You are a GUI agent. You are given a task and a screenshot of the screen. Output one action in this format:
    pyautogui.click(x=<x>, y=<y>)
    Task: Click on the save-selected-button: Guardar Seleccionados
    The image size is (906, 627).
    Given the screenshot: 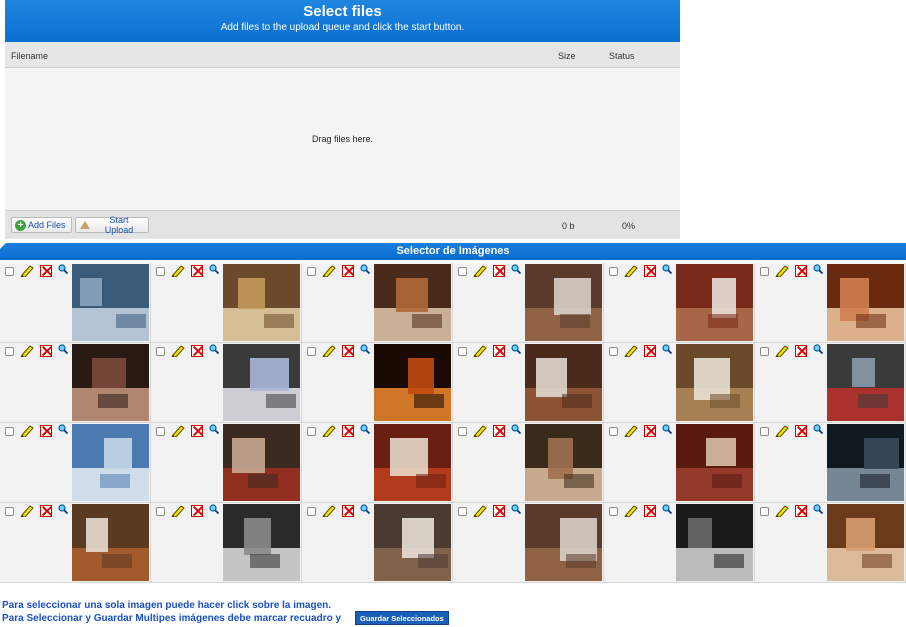 What is the action you would take?
    pyautogui.click(x=402, y=618)
    